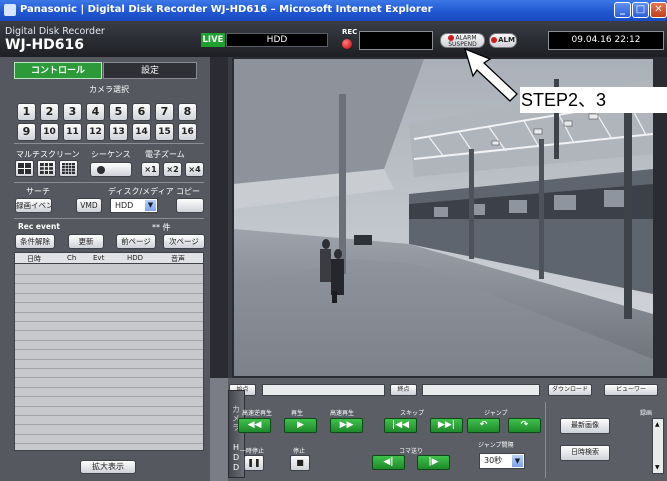  What do you see at coordinates (640, 10) in the screenshot?
I see `maximize-button: □` at bounding box center [640, 10].